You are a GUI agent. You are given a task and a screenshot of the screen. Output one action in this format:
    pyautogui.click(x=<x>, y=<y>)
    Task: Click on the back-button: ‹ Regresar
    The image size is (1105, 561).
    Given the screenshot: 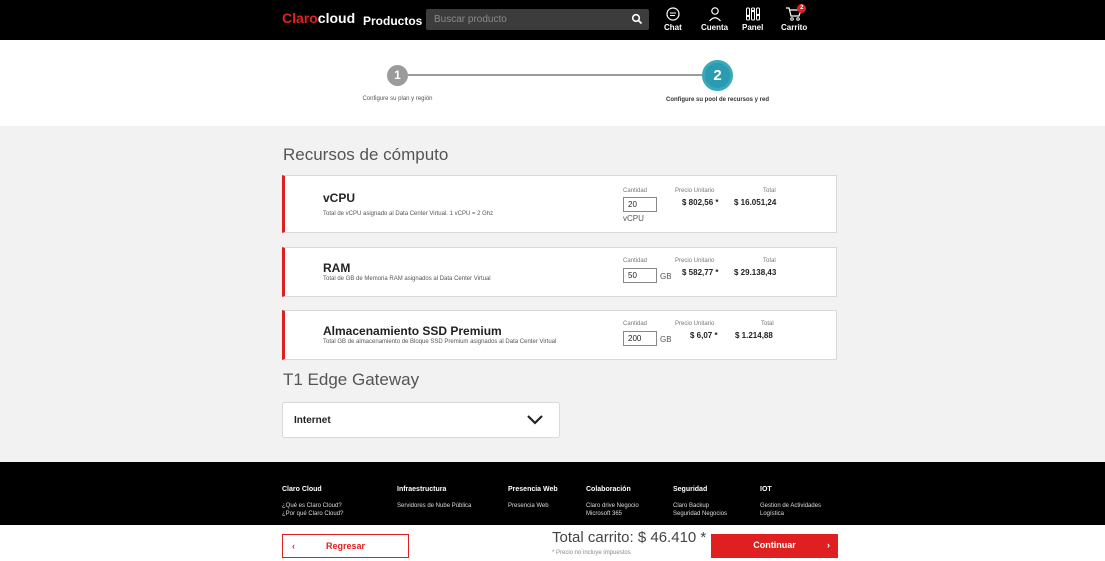 What is the action you would take?
    pyautogui.click(x=345, y=546)
    